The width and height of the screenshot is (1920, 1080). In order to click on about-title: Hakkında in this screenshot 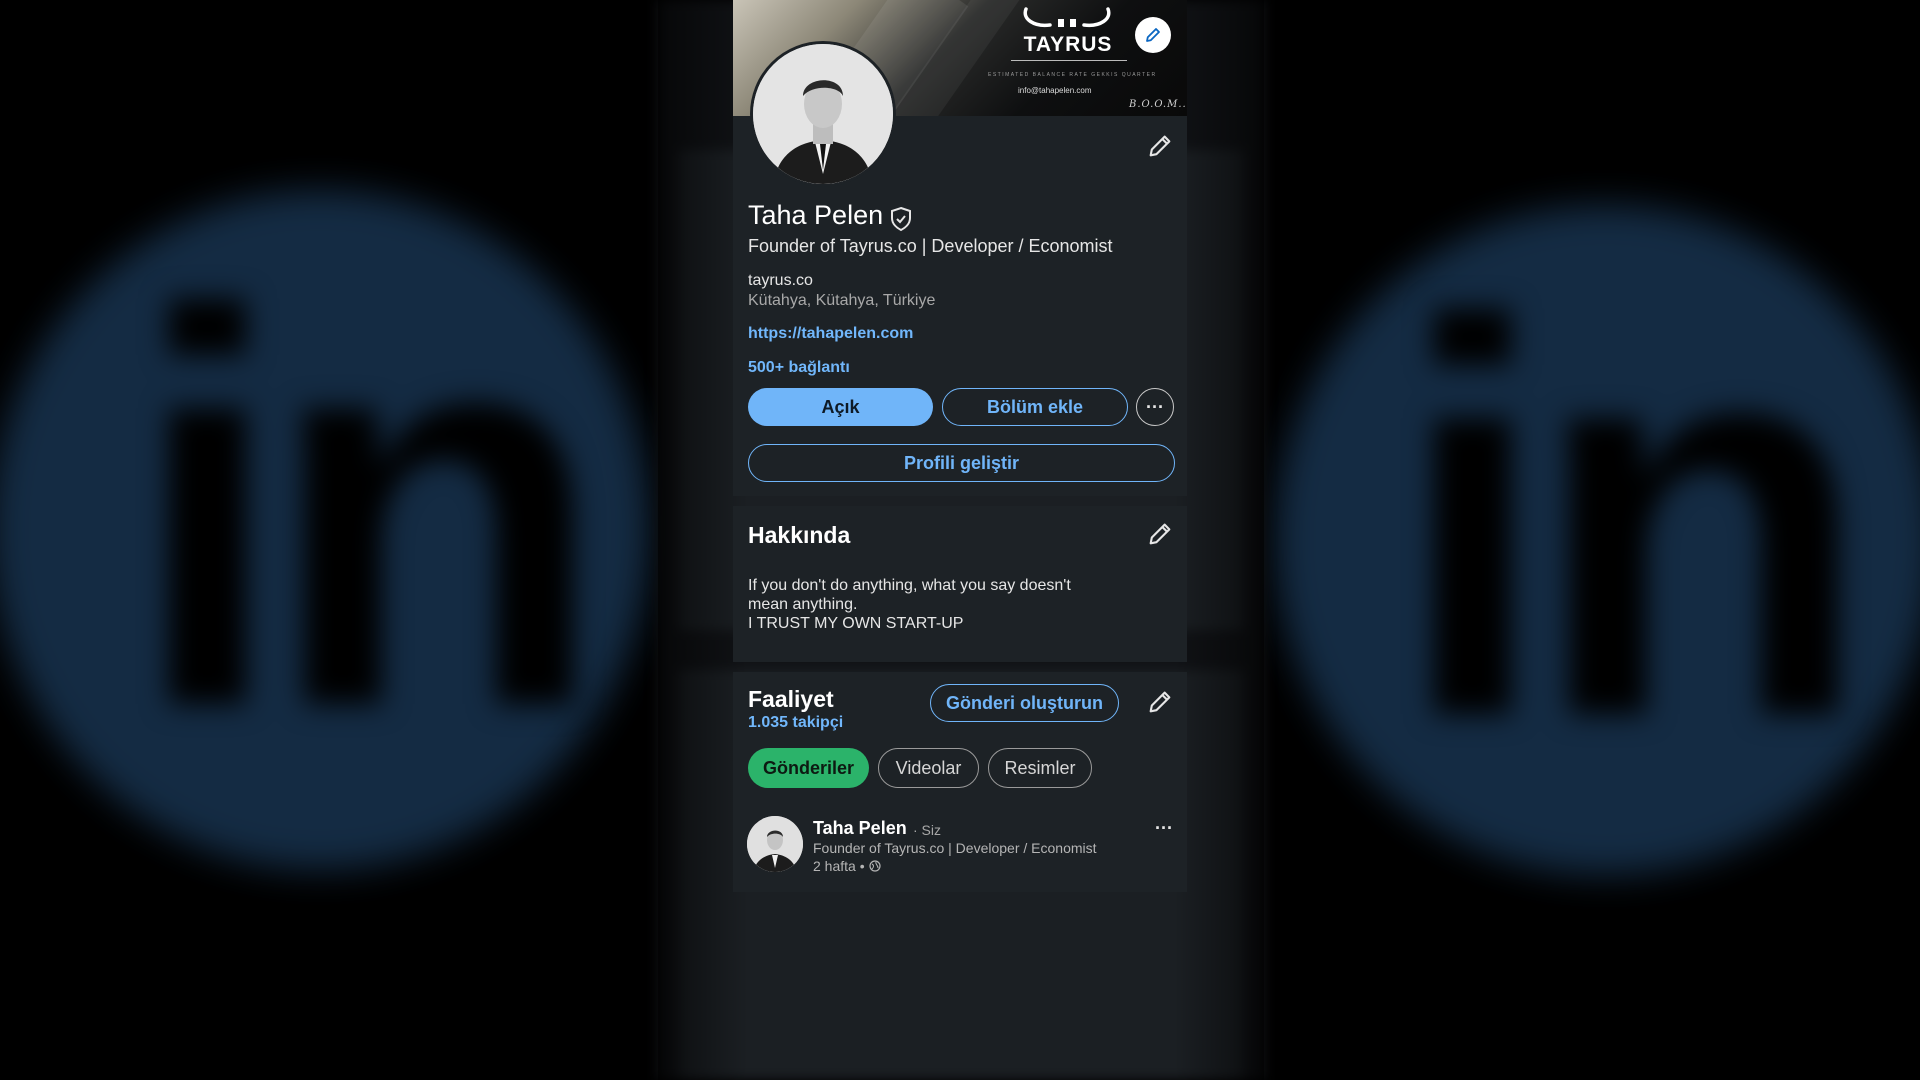, I will do `click(799, 535)`.